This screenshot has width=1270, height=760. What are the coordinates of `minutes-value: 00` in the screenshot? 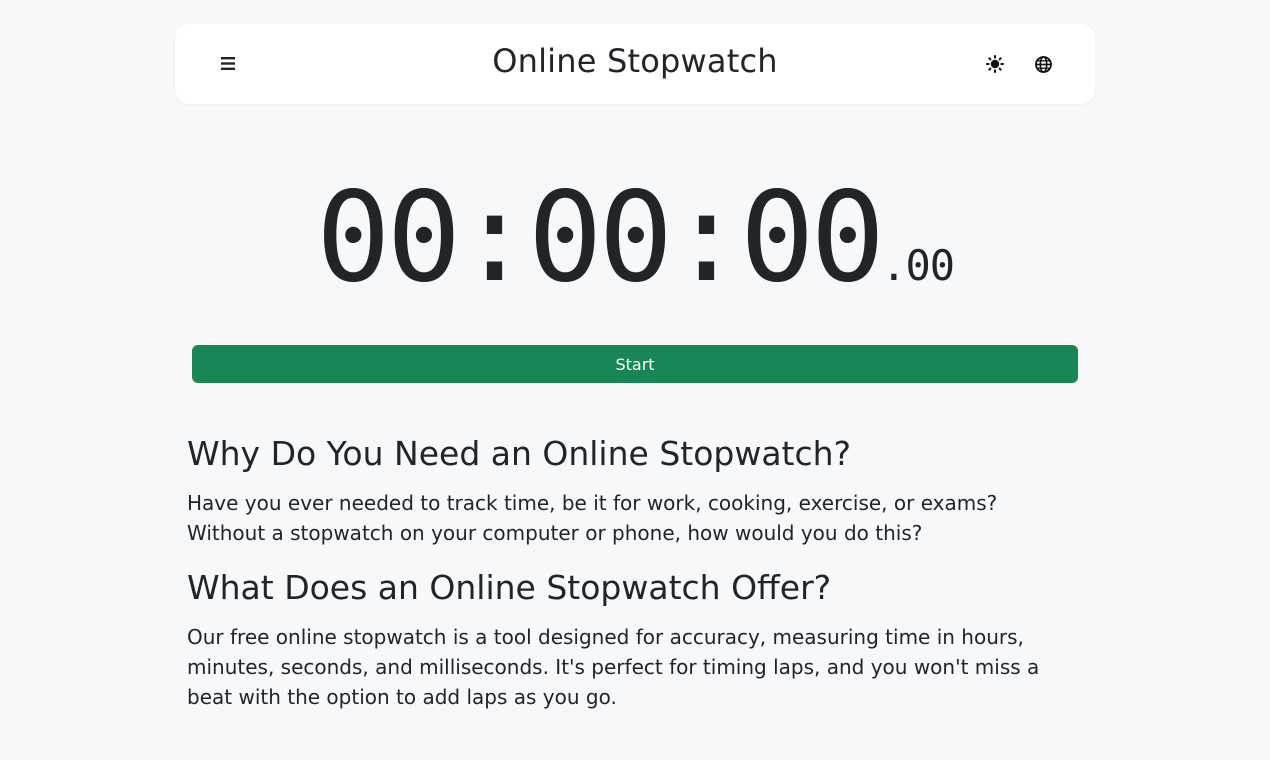 It's located at (600, 238).